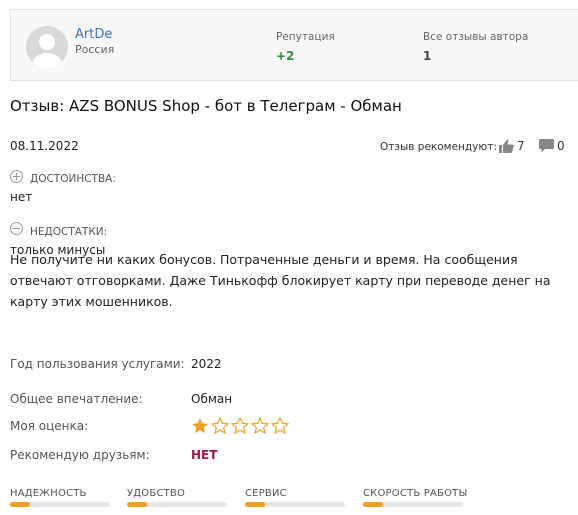  Describe the element at coordinates (204, 455) in the screenshot. I see `recommend-friends-value: НЕТ` at that location.